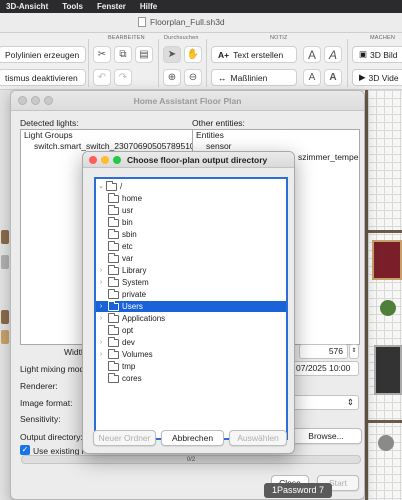 This screenshot has height=500, width=402. I want to click on folder-name: private, so click(134, 294).